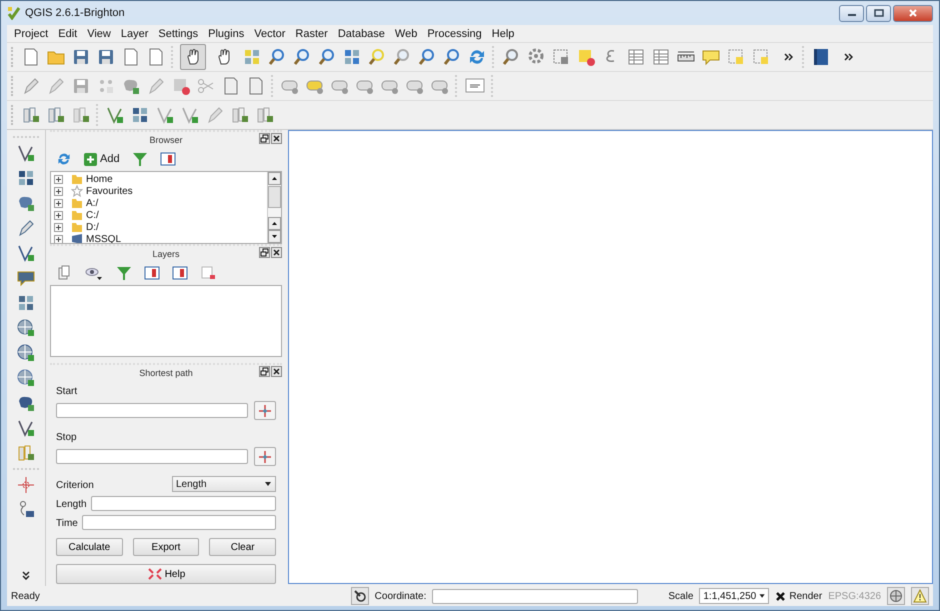 This screenshot has width=940, height=611. What do you see at coordinates (427, 57) in the screenshot?
I see `zoom-last-magnifier-icon` at bounding box center [427, 57].